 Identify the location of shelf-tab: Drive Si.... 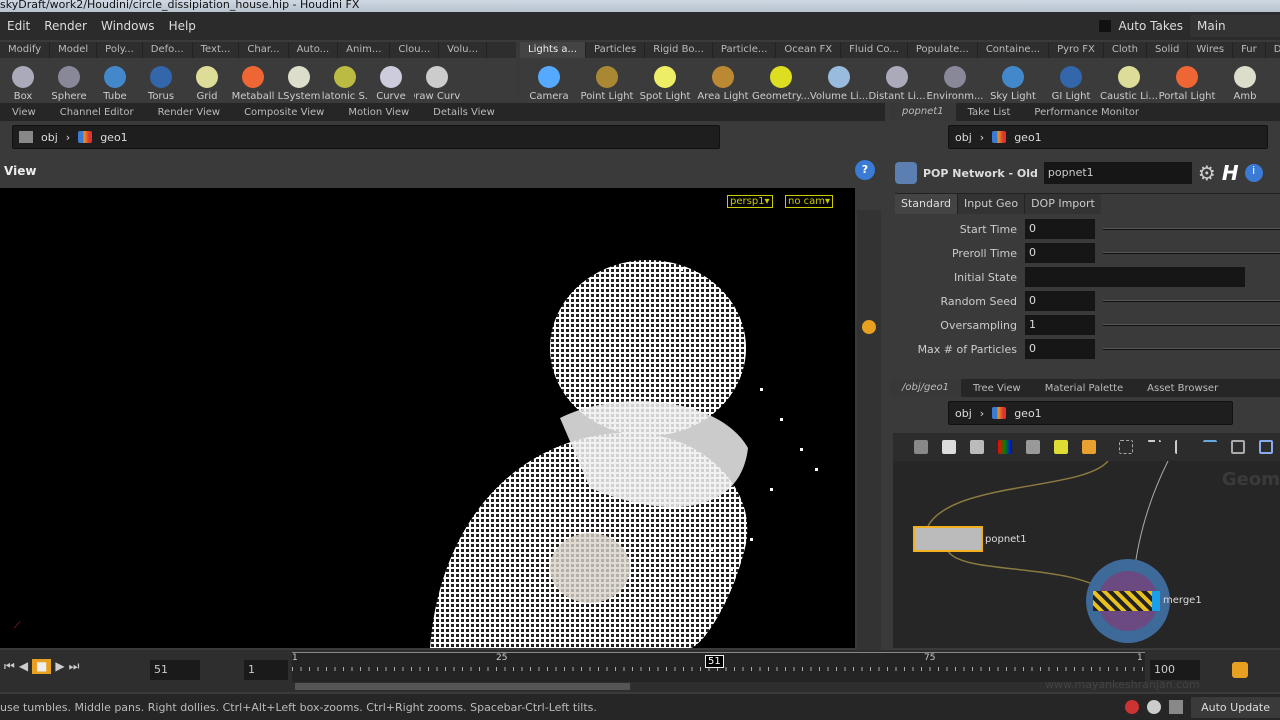
(1273, 50).